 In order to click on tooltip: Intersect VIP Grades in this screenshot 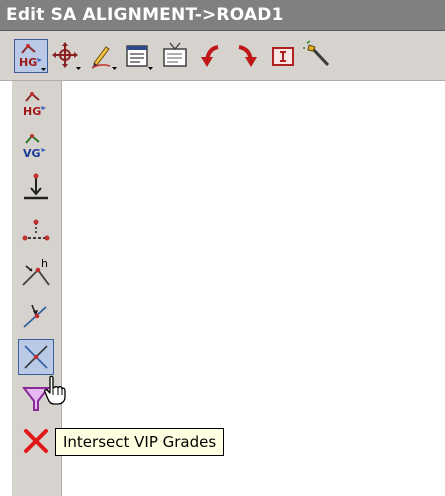, I will do `click(140, 442)`.